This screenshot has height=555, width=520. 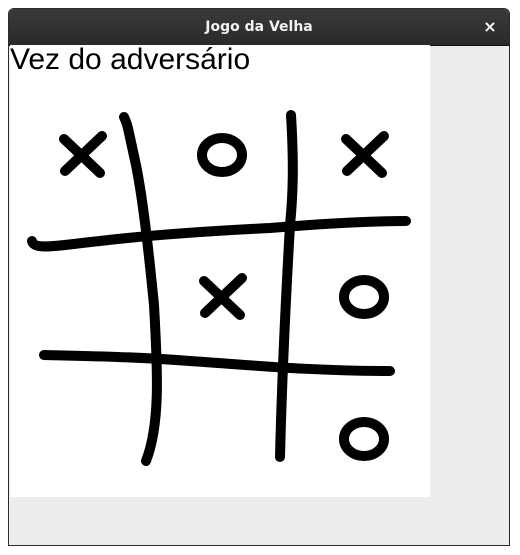 I want to click on title-bar: Jogo da Velha ×, so click(x=259, y=27).